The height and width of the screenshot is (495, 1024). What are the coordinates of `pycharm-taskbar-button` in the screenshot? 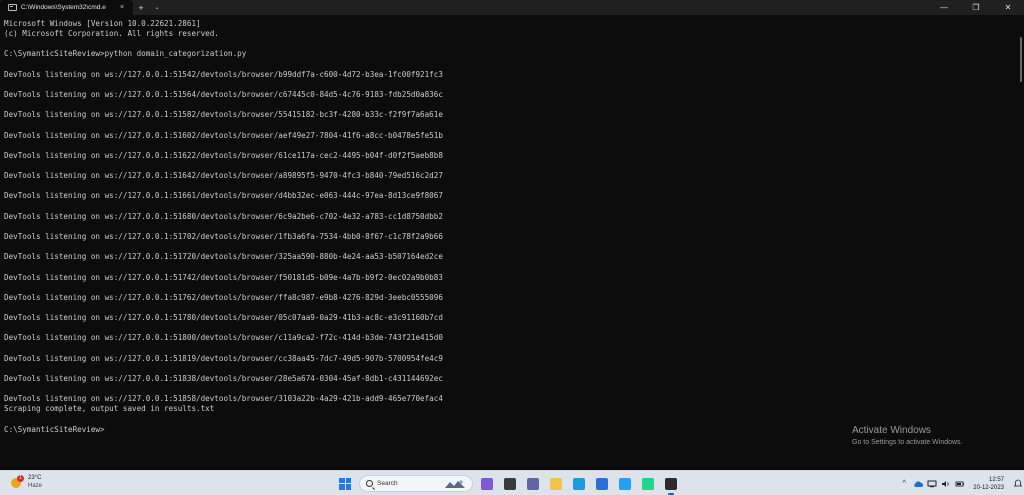 It's located at (648, 484).